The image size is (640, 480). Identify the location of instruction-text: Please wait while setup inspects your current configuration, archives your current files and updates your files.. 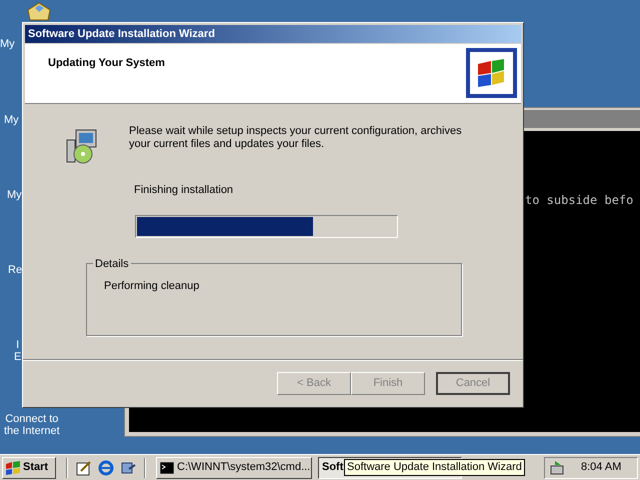
(296, 138).